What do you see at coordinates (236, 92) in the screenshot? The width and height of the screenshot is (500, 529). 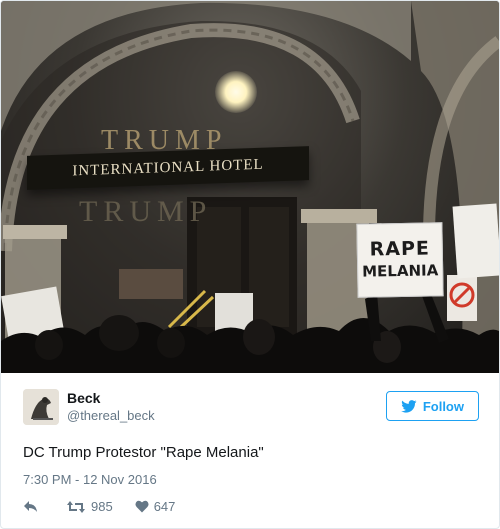 I see `lamp-glow` at bounding box center [236, 92].